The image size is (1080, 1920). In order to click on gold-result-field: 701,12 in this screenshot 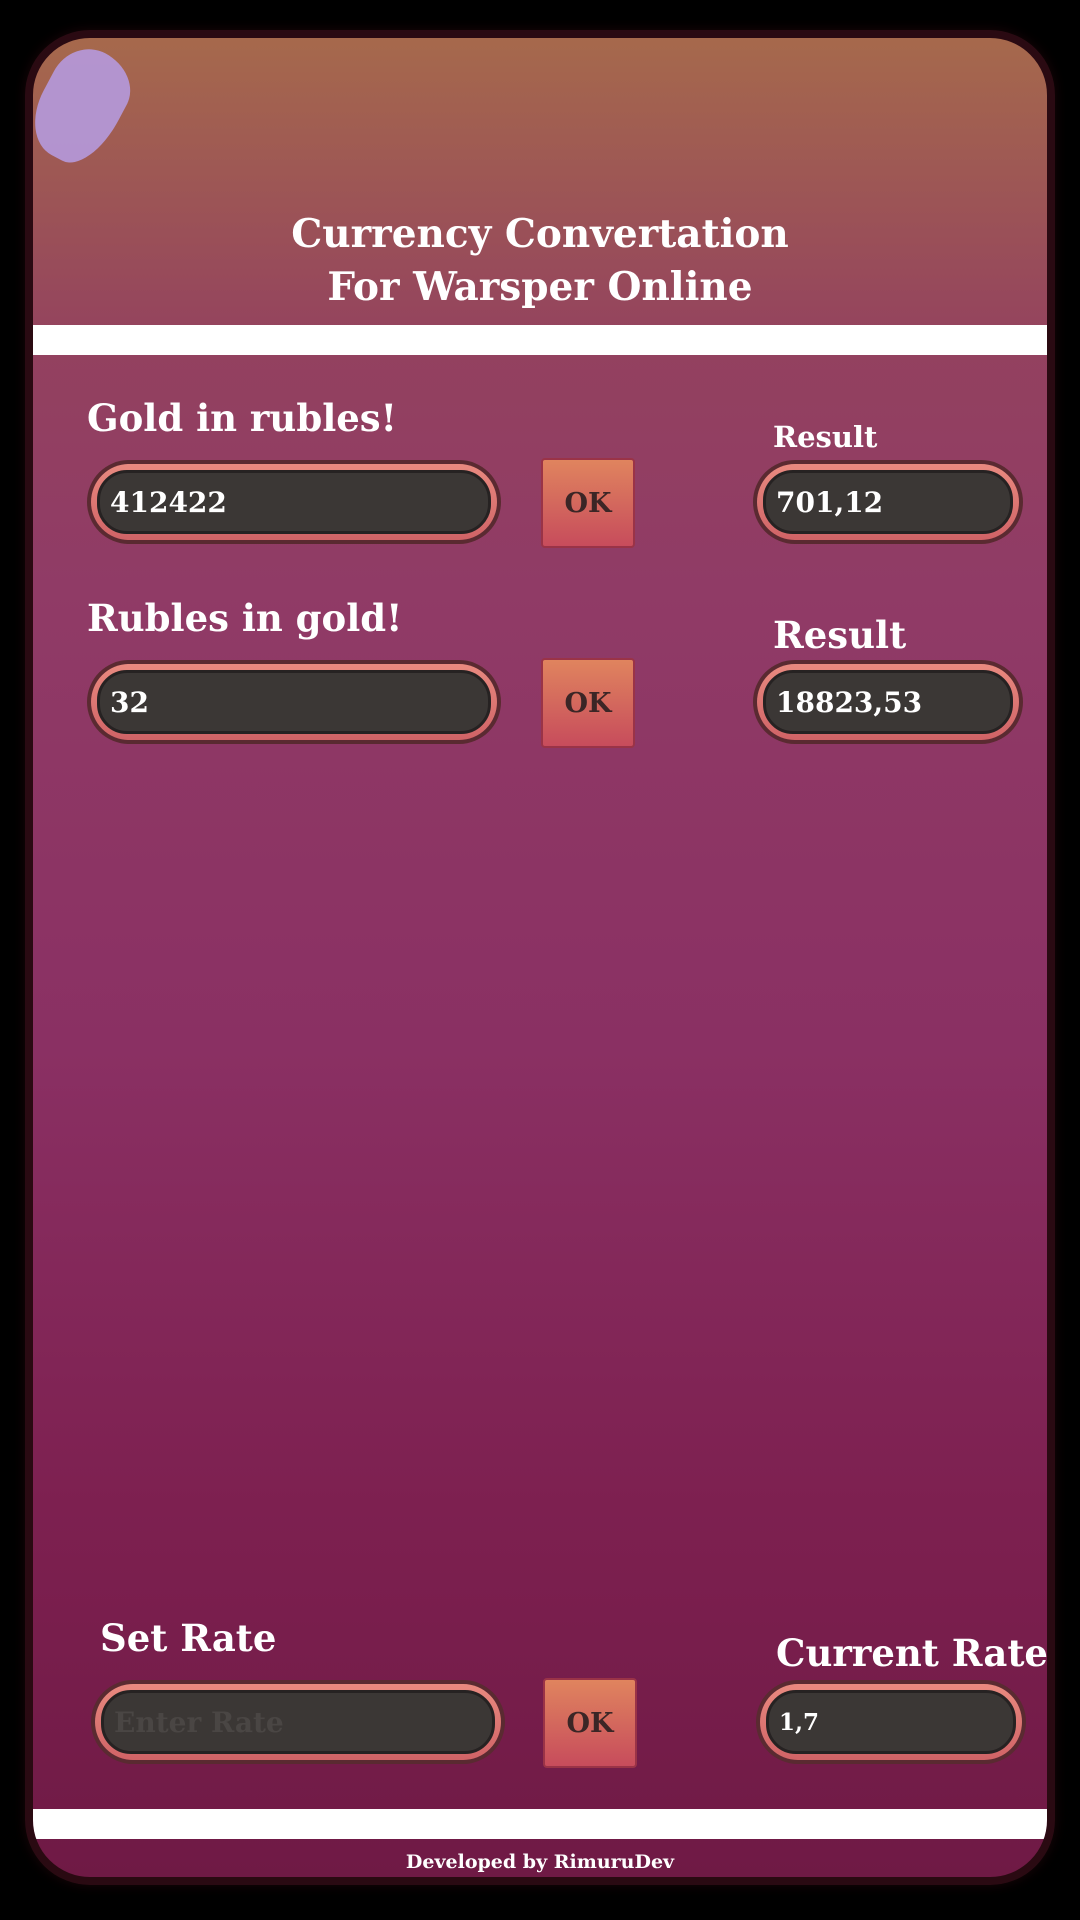, I will do `click(888, 502)`.